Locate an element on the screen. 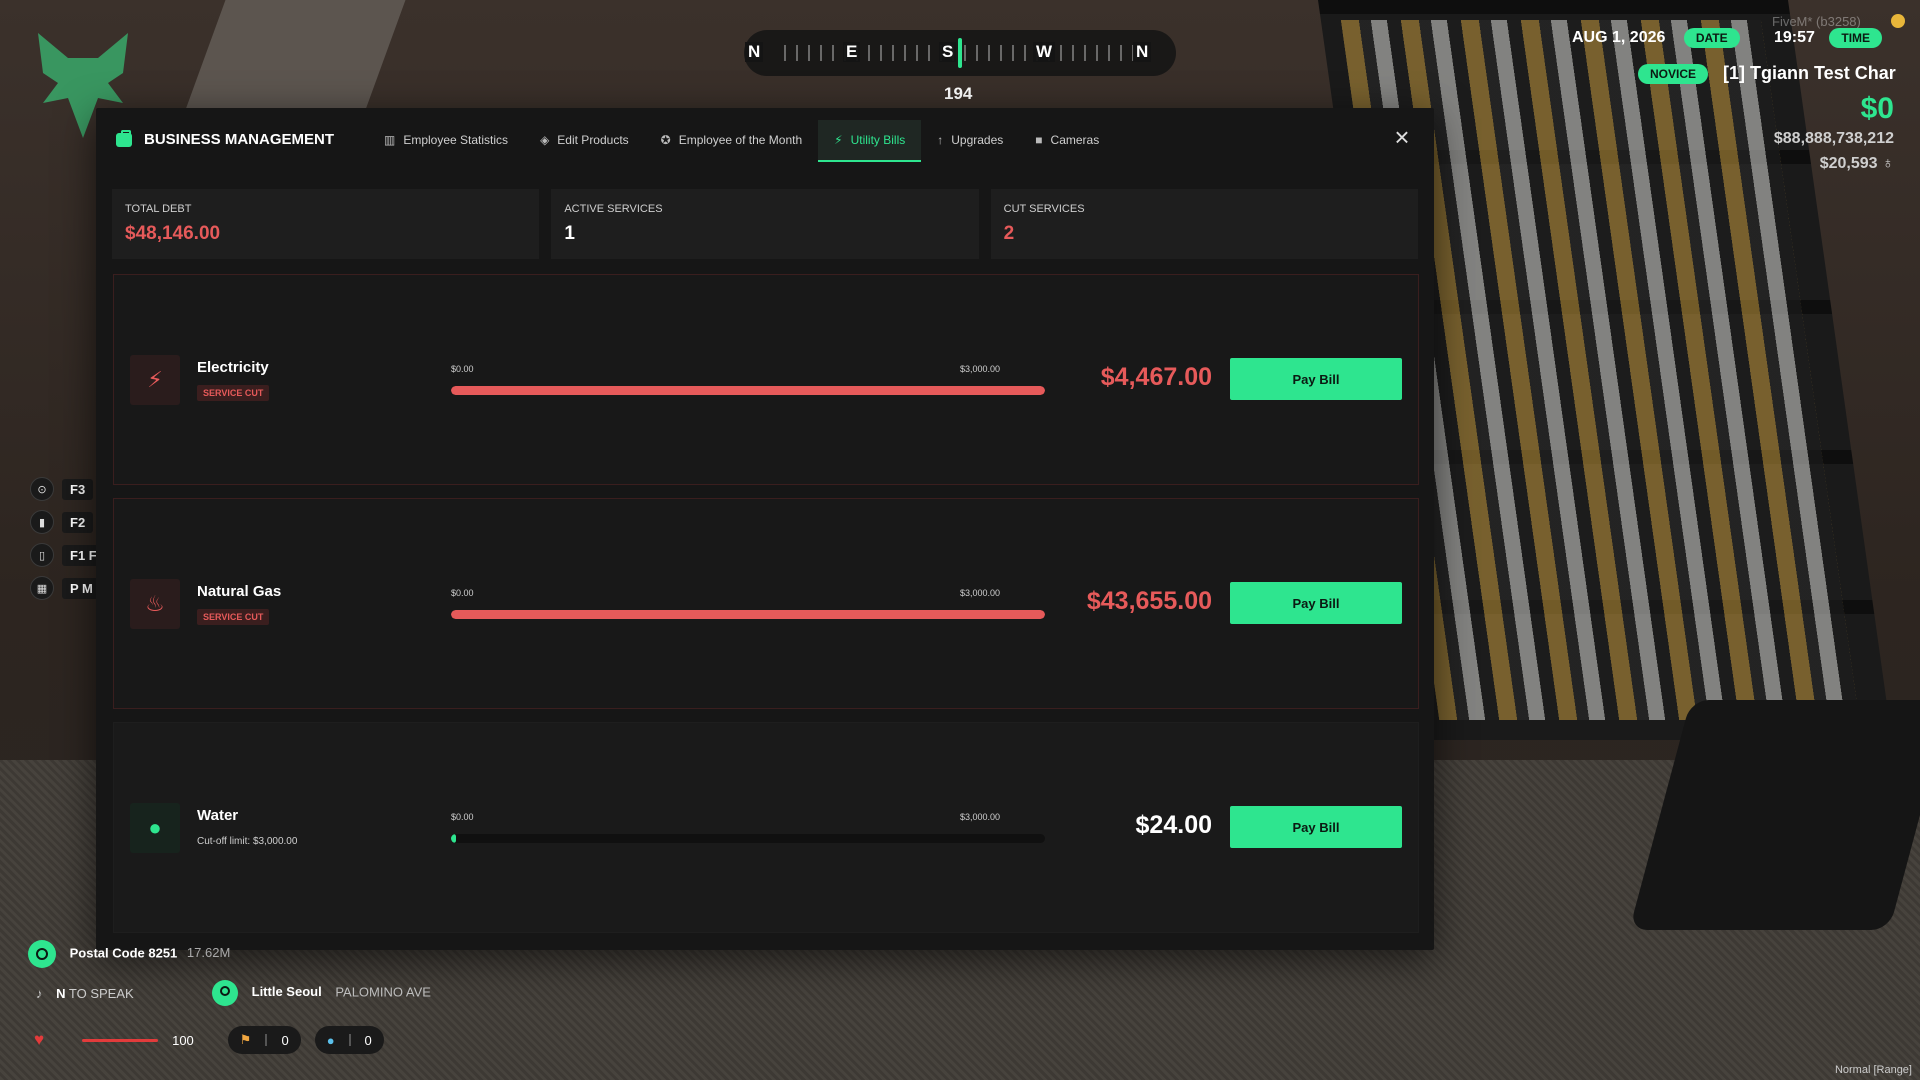 The image size is (1920, 1080). voice-range: Normal [Range] is located at coordinates (1873, 1070).